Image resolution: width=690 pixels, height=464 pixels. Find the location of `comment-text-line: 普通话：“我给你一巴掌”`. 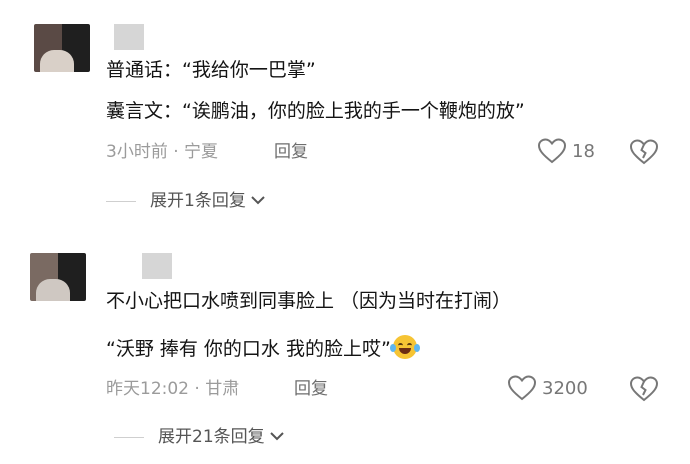

comment-text-line: 普通话：“我给你一巴掌” is located at coordinates (211, 70).